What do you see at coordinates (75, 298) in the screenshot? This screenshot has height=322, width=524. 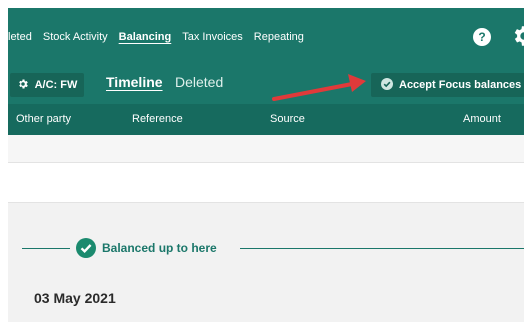 I see `date-heading: 03 May 2021` at bounding box center [75, 298].